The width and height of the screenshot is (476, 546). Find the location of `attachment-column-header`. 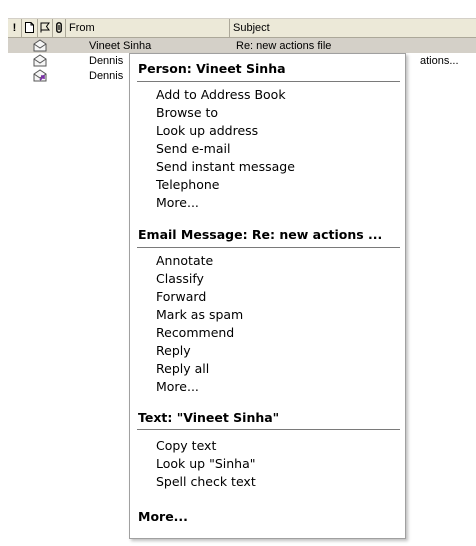

attachment-column-header is located at coordinates (59, 28).